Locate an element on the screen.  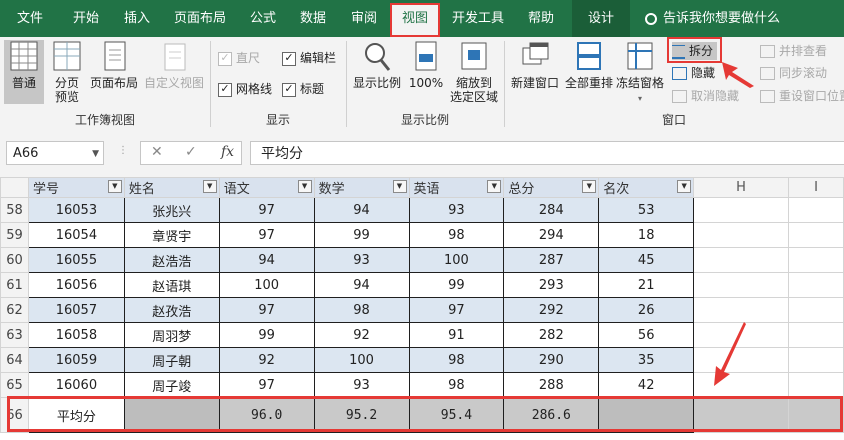
freeze-panes-button: 冻结窗格 ▾ is located at coordinates (640, 73).